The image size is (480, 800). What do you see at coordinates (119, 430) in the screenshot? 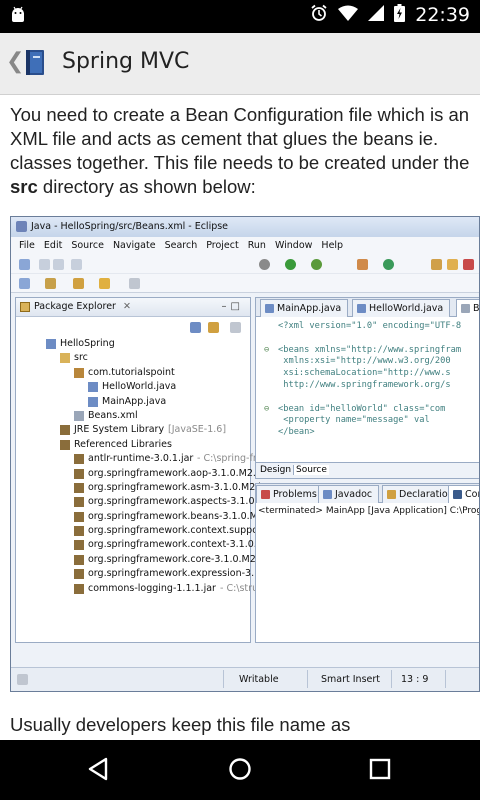
I see `tree-item-label: JRE System Library` at bounding box center [119, 430].